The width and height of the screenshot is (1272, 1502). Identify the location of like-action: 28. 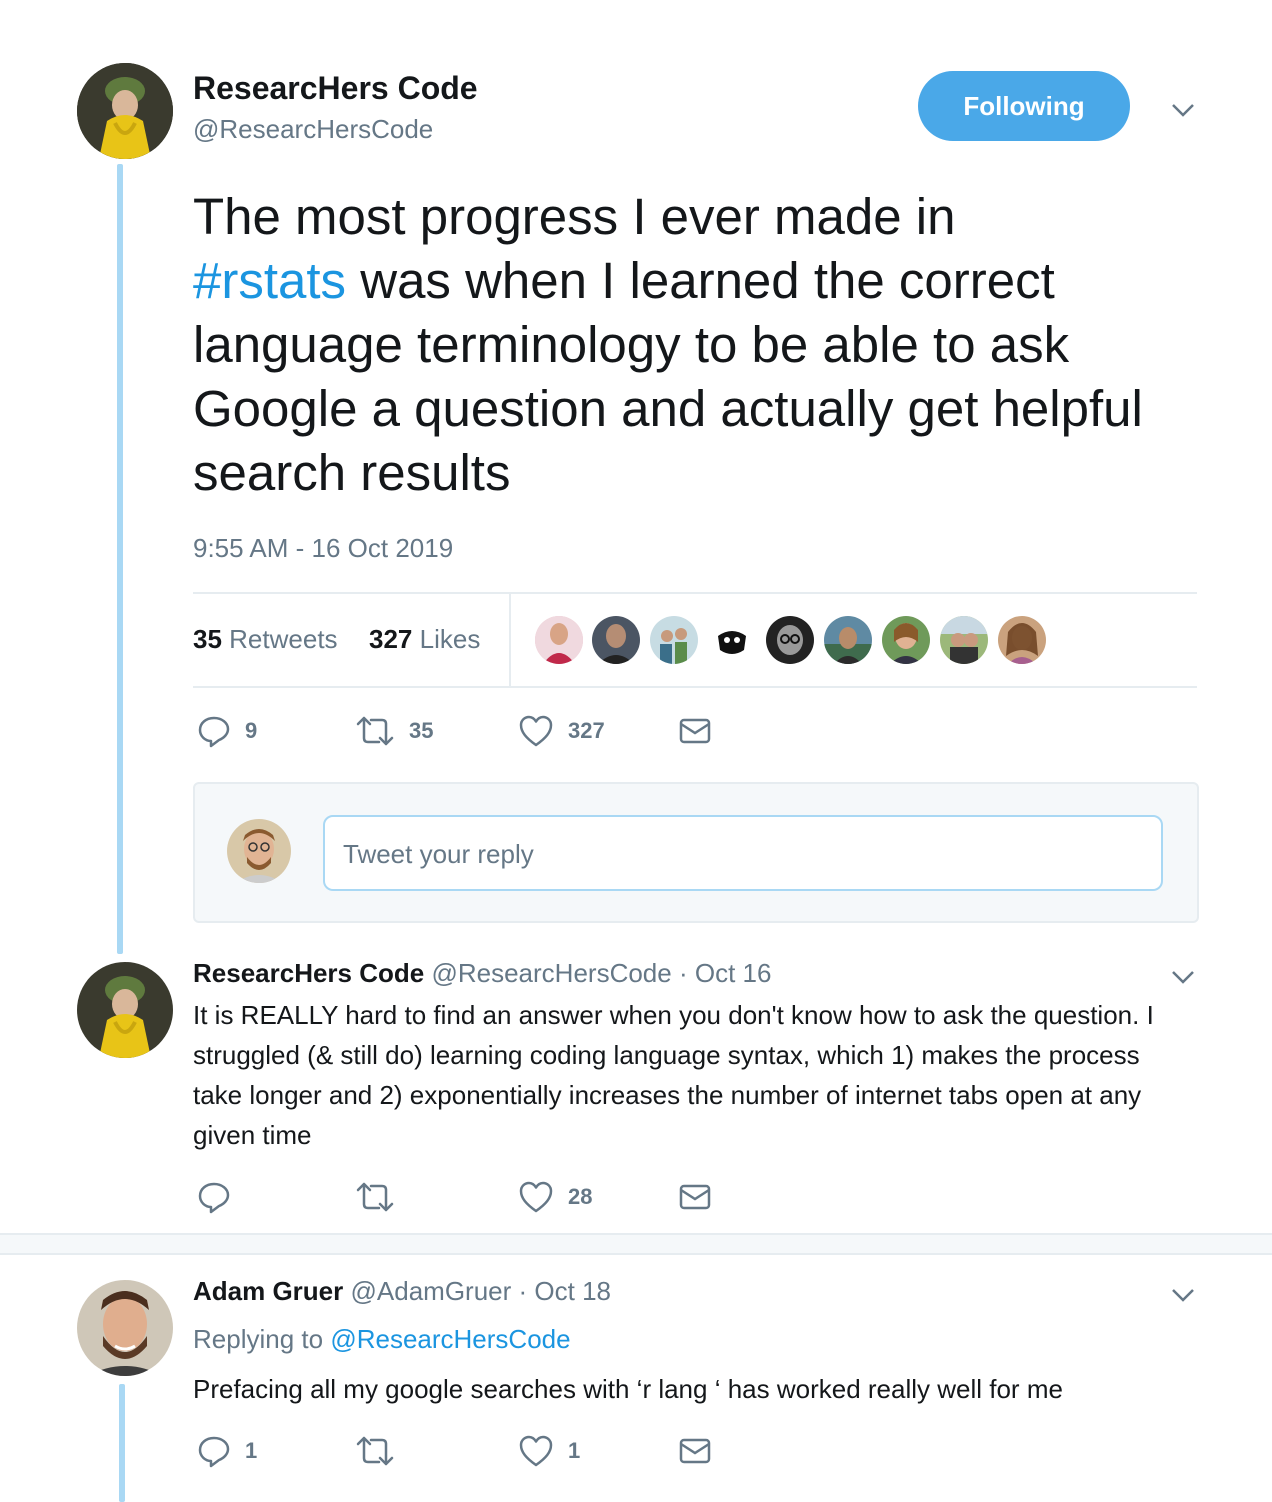
(555, 1197).